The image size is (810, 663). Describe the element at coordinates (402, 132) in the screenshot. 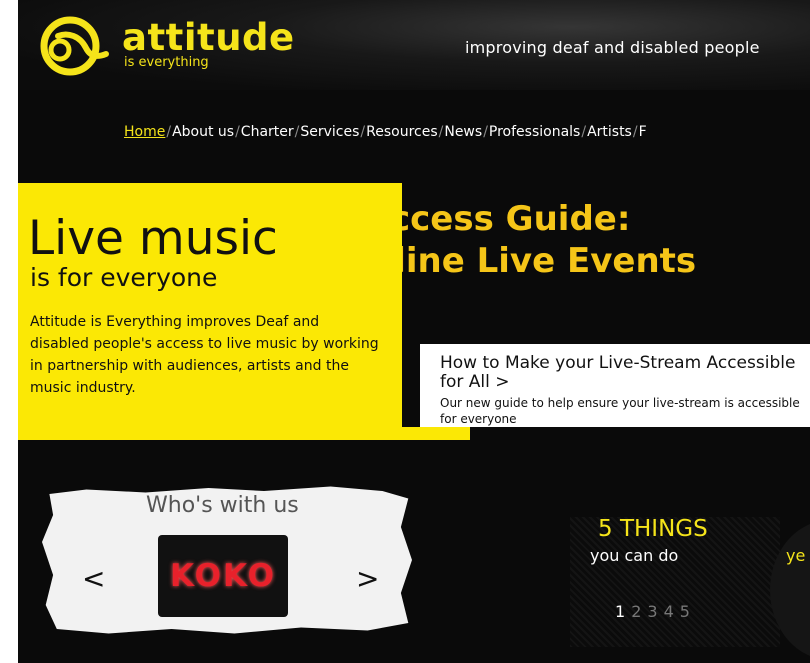

I see `nav-item-resources: Resources` at that location.